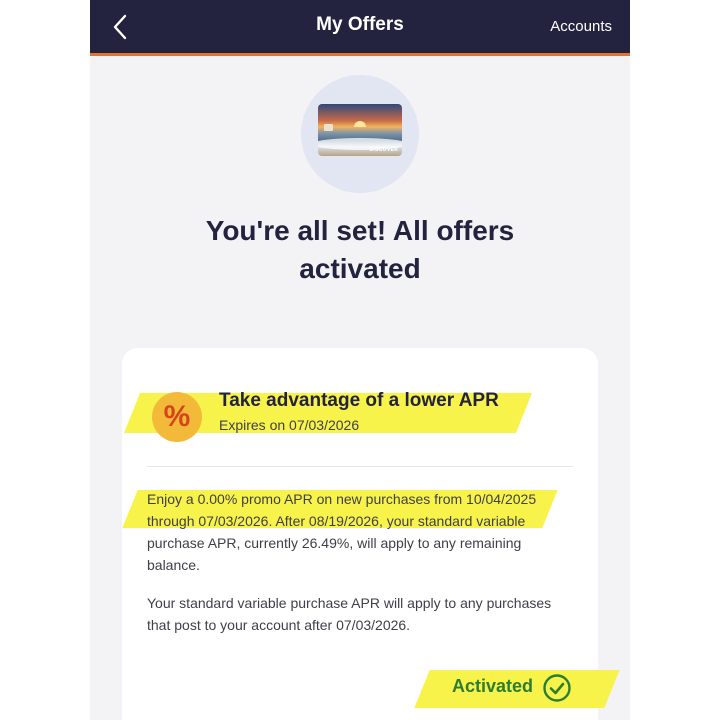  I want to click on percent-icon: %, so click(177, 417).